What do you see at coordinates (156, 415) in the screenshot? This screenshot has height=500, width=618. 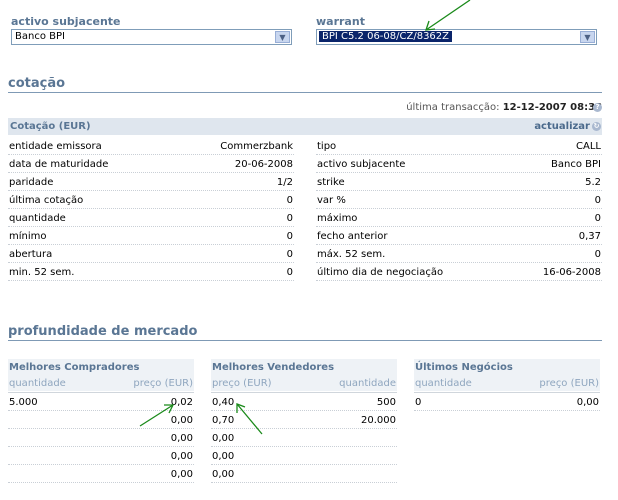 I see `annotation-arrow-buyer-price` at bounding box center [156, 415].